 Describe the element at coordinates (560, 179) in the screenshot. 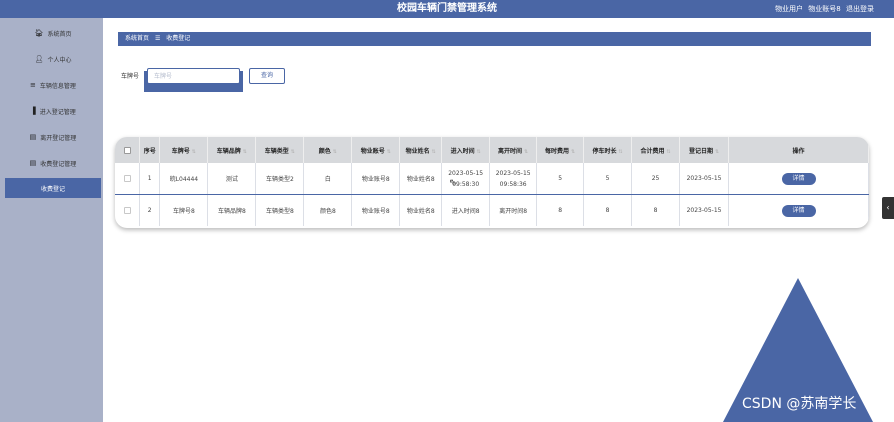

I see `cell-hourly-fee: 5` at that location.